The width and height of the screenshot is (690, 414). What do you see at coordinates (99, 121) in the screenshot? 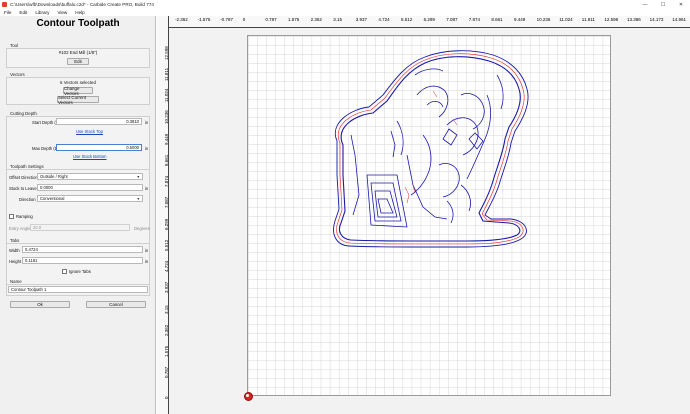
I see `start-depth-input: 0.3810` at bounding box center [99, 121].